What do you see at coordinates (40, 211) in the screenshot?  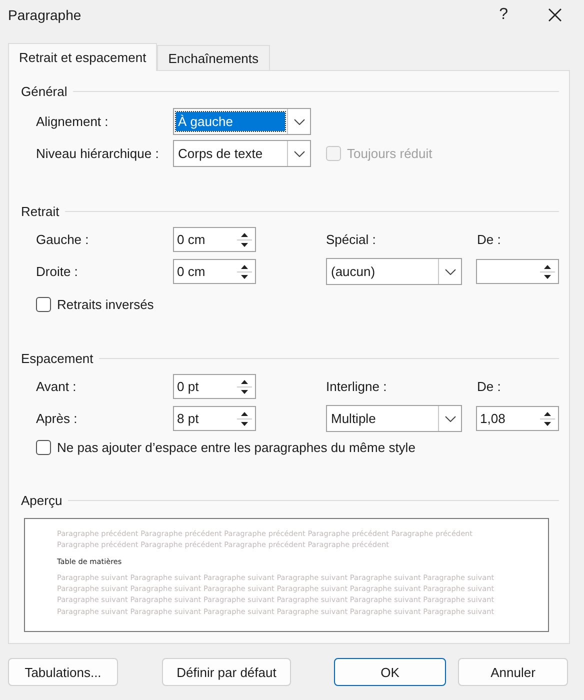 I see `section-heading: Retrait` at bounding box center [40, 211].